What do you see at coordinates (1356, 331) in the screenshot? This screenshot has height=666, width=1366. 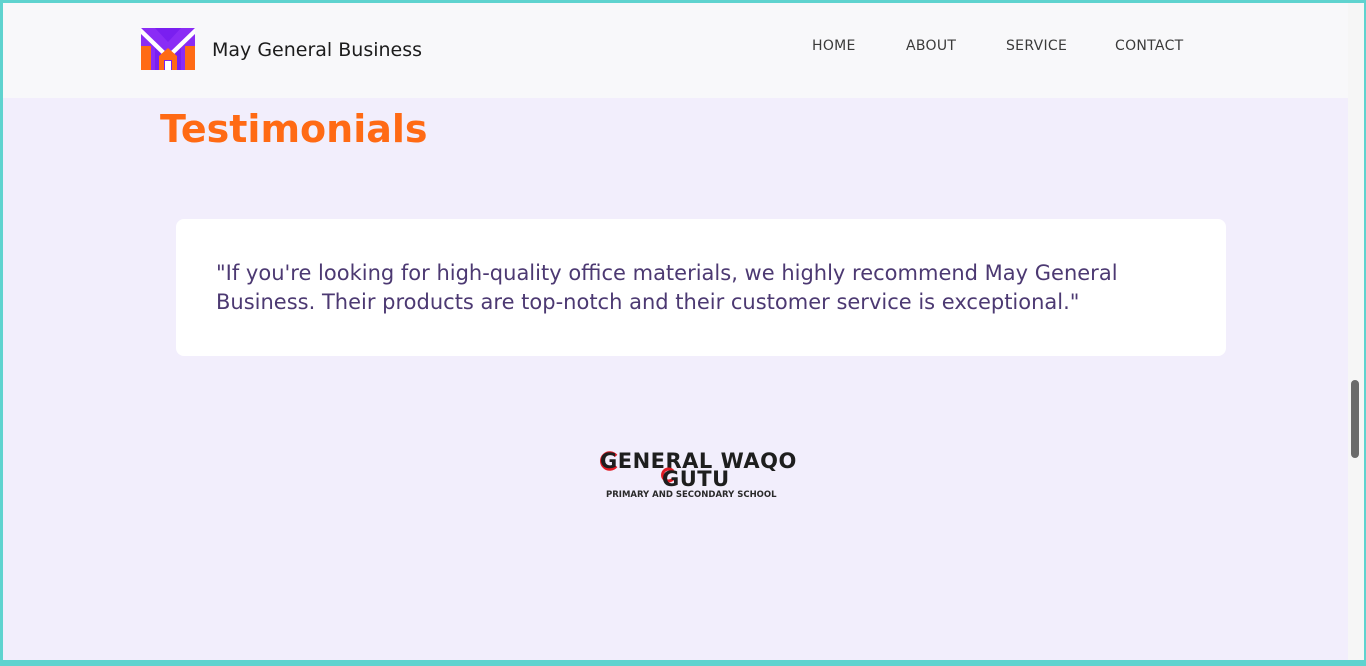 I see `vertical-scrollbar` at bounding box center [1356, 331].